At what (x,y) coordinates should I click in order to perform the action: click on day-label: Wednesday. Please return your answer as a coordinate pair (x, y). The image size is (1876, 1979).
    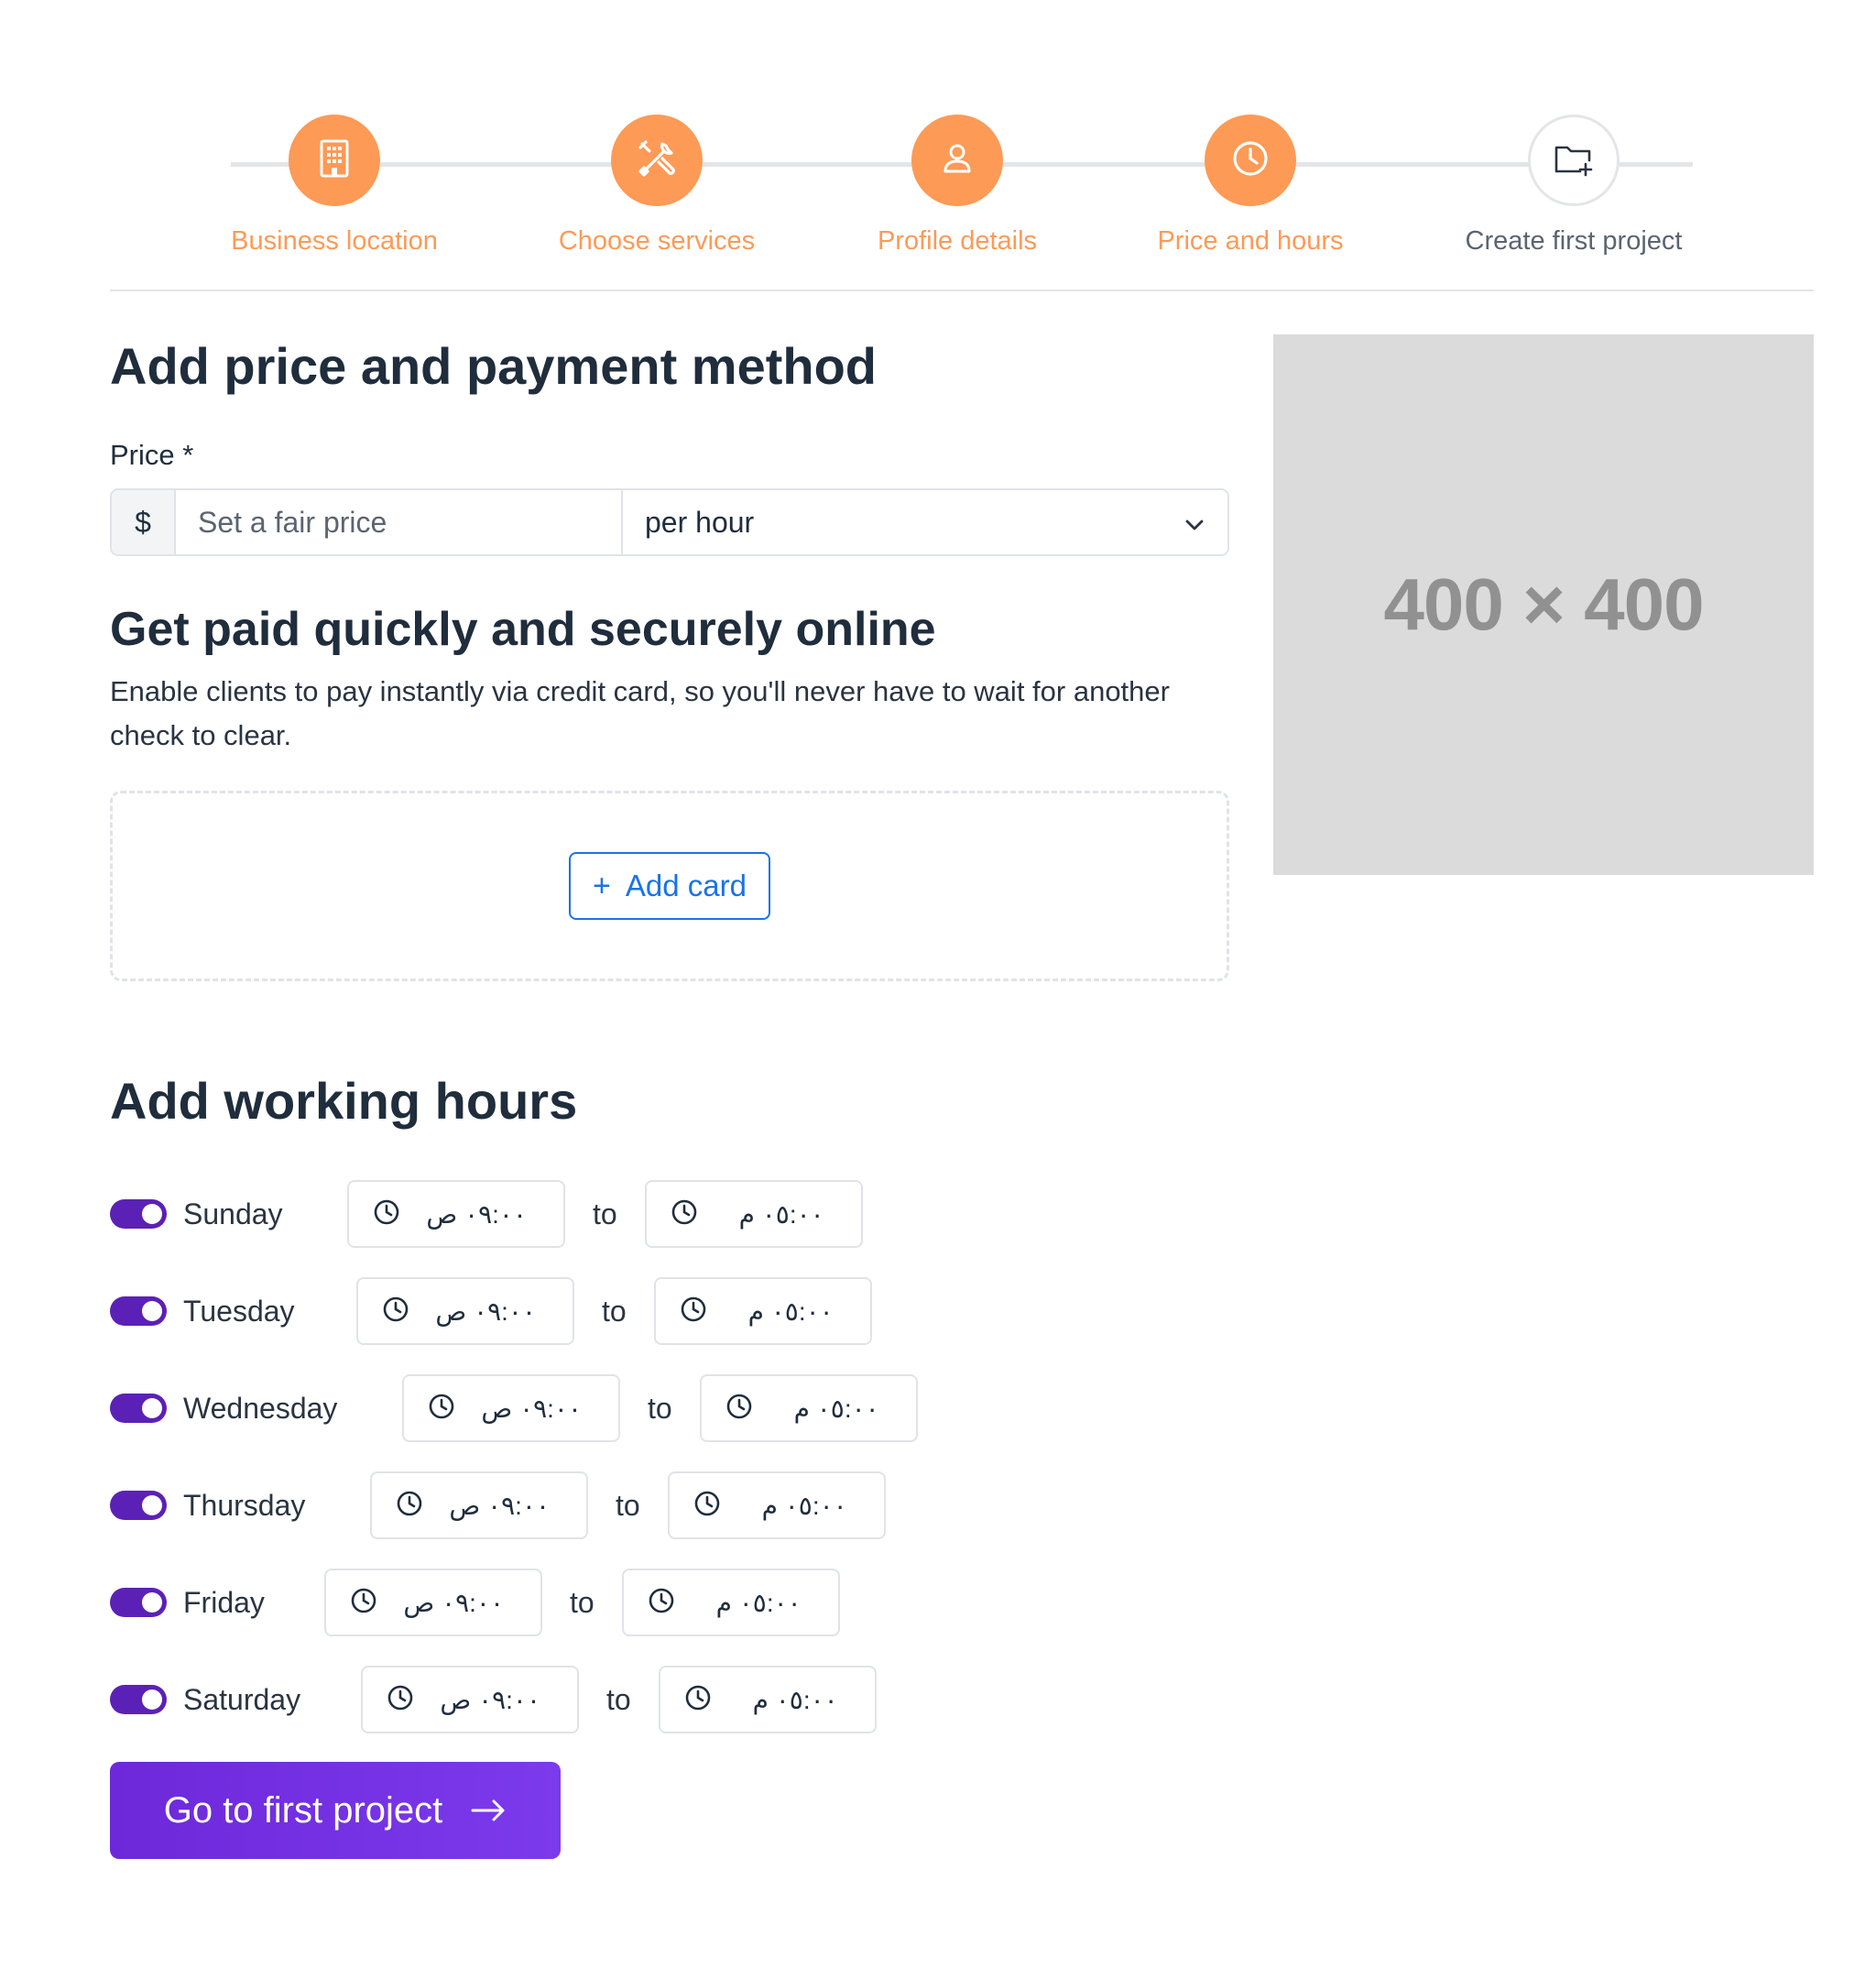
    Looking at the image, I should click on (260, 1408).